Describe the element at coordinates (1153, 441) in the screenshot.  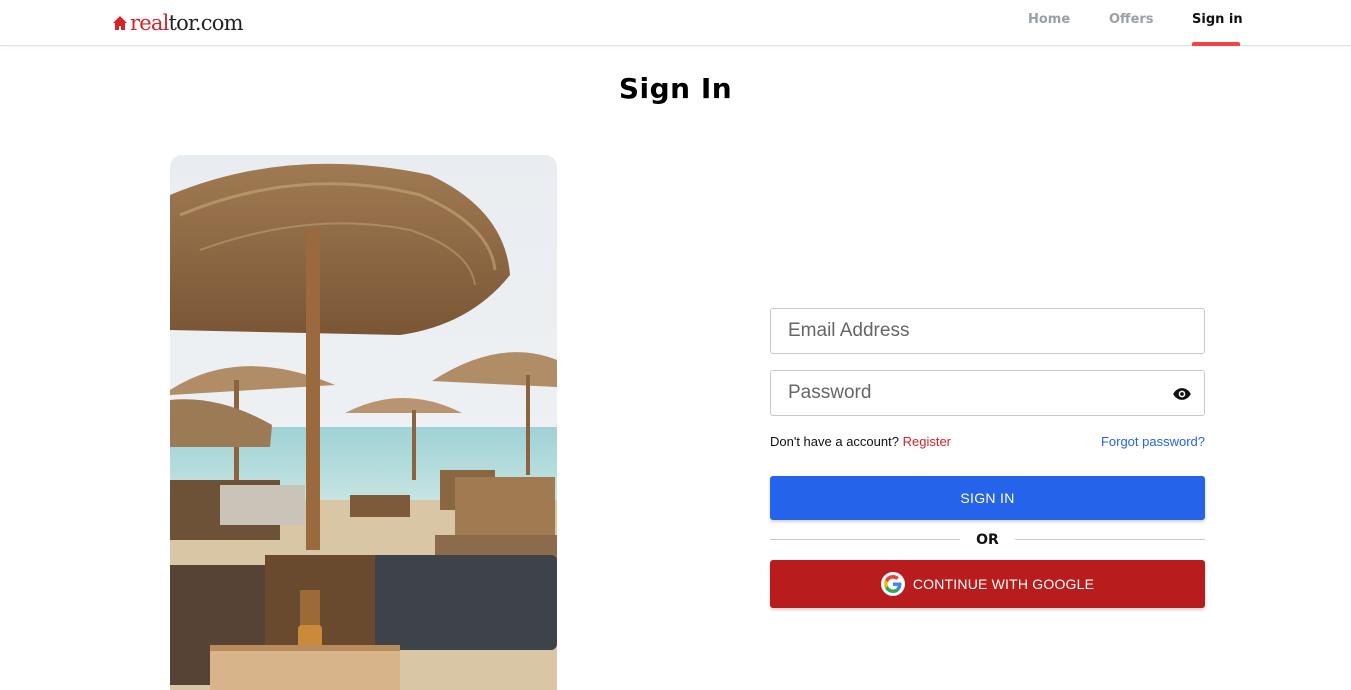
I see `forgot-password-link: Forgot password?` at that location.